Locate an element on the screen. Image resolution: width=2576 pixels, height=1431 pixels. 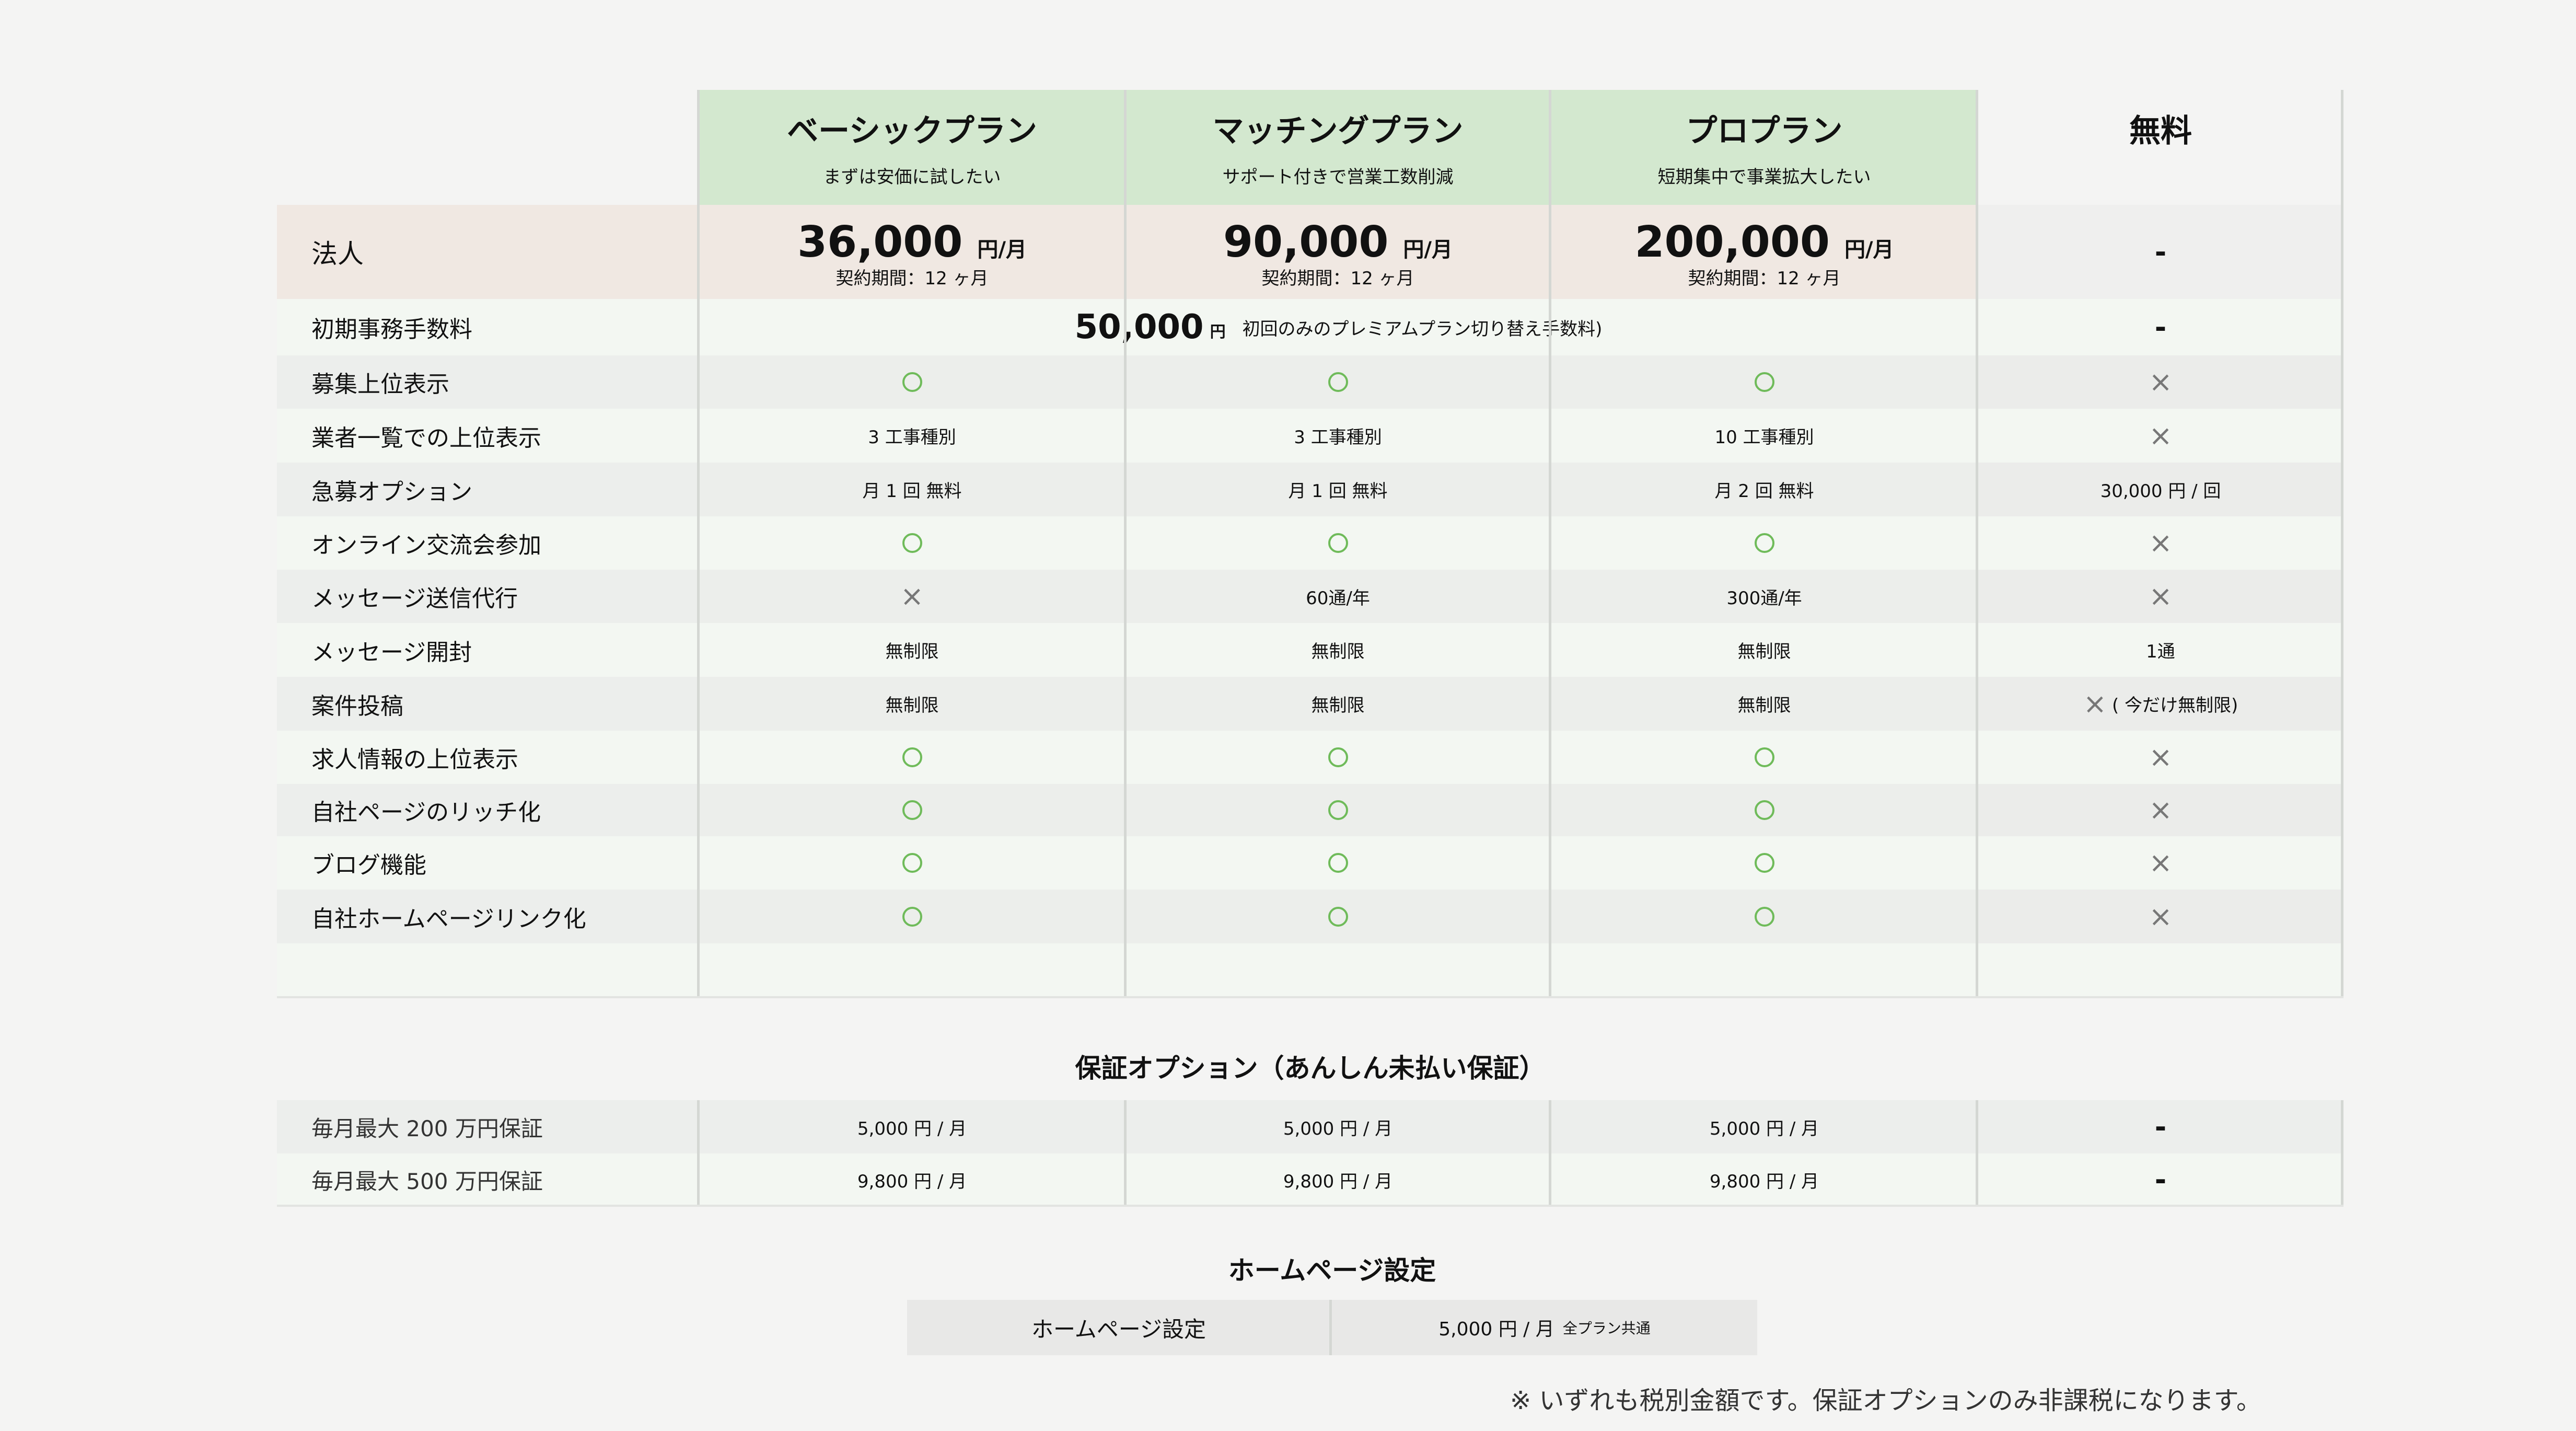
feature-value-cell: 60通/年 is located at coordinates (1338, 596).